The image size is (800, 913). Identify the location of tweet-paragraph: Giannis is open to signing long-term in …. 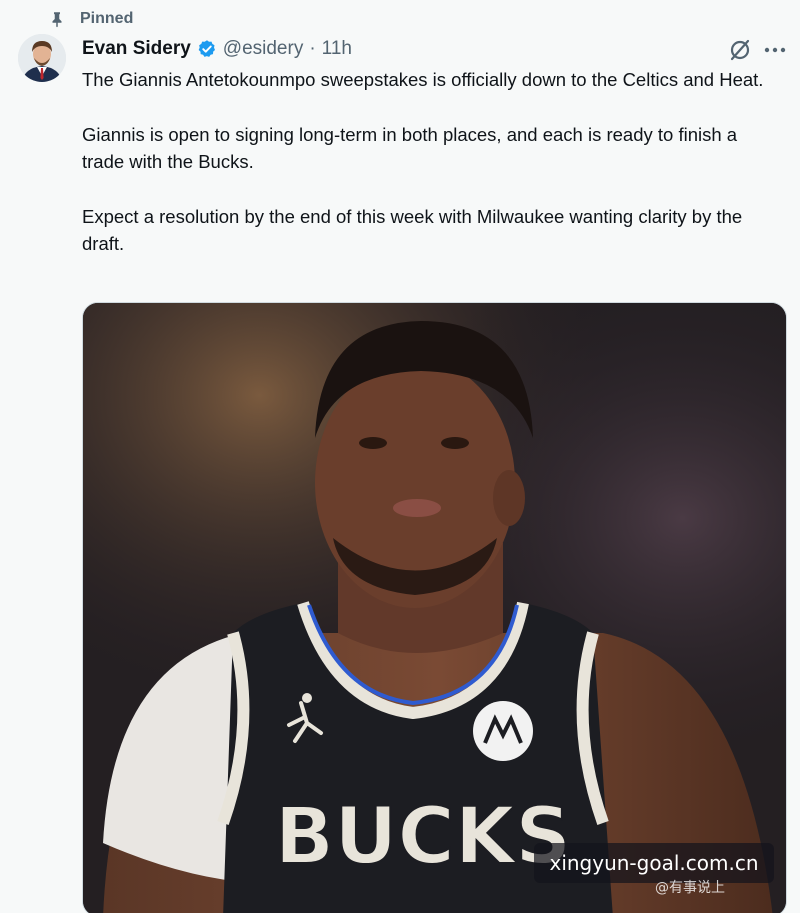
(410, 148).